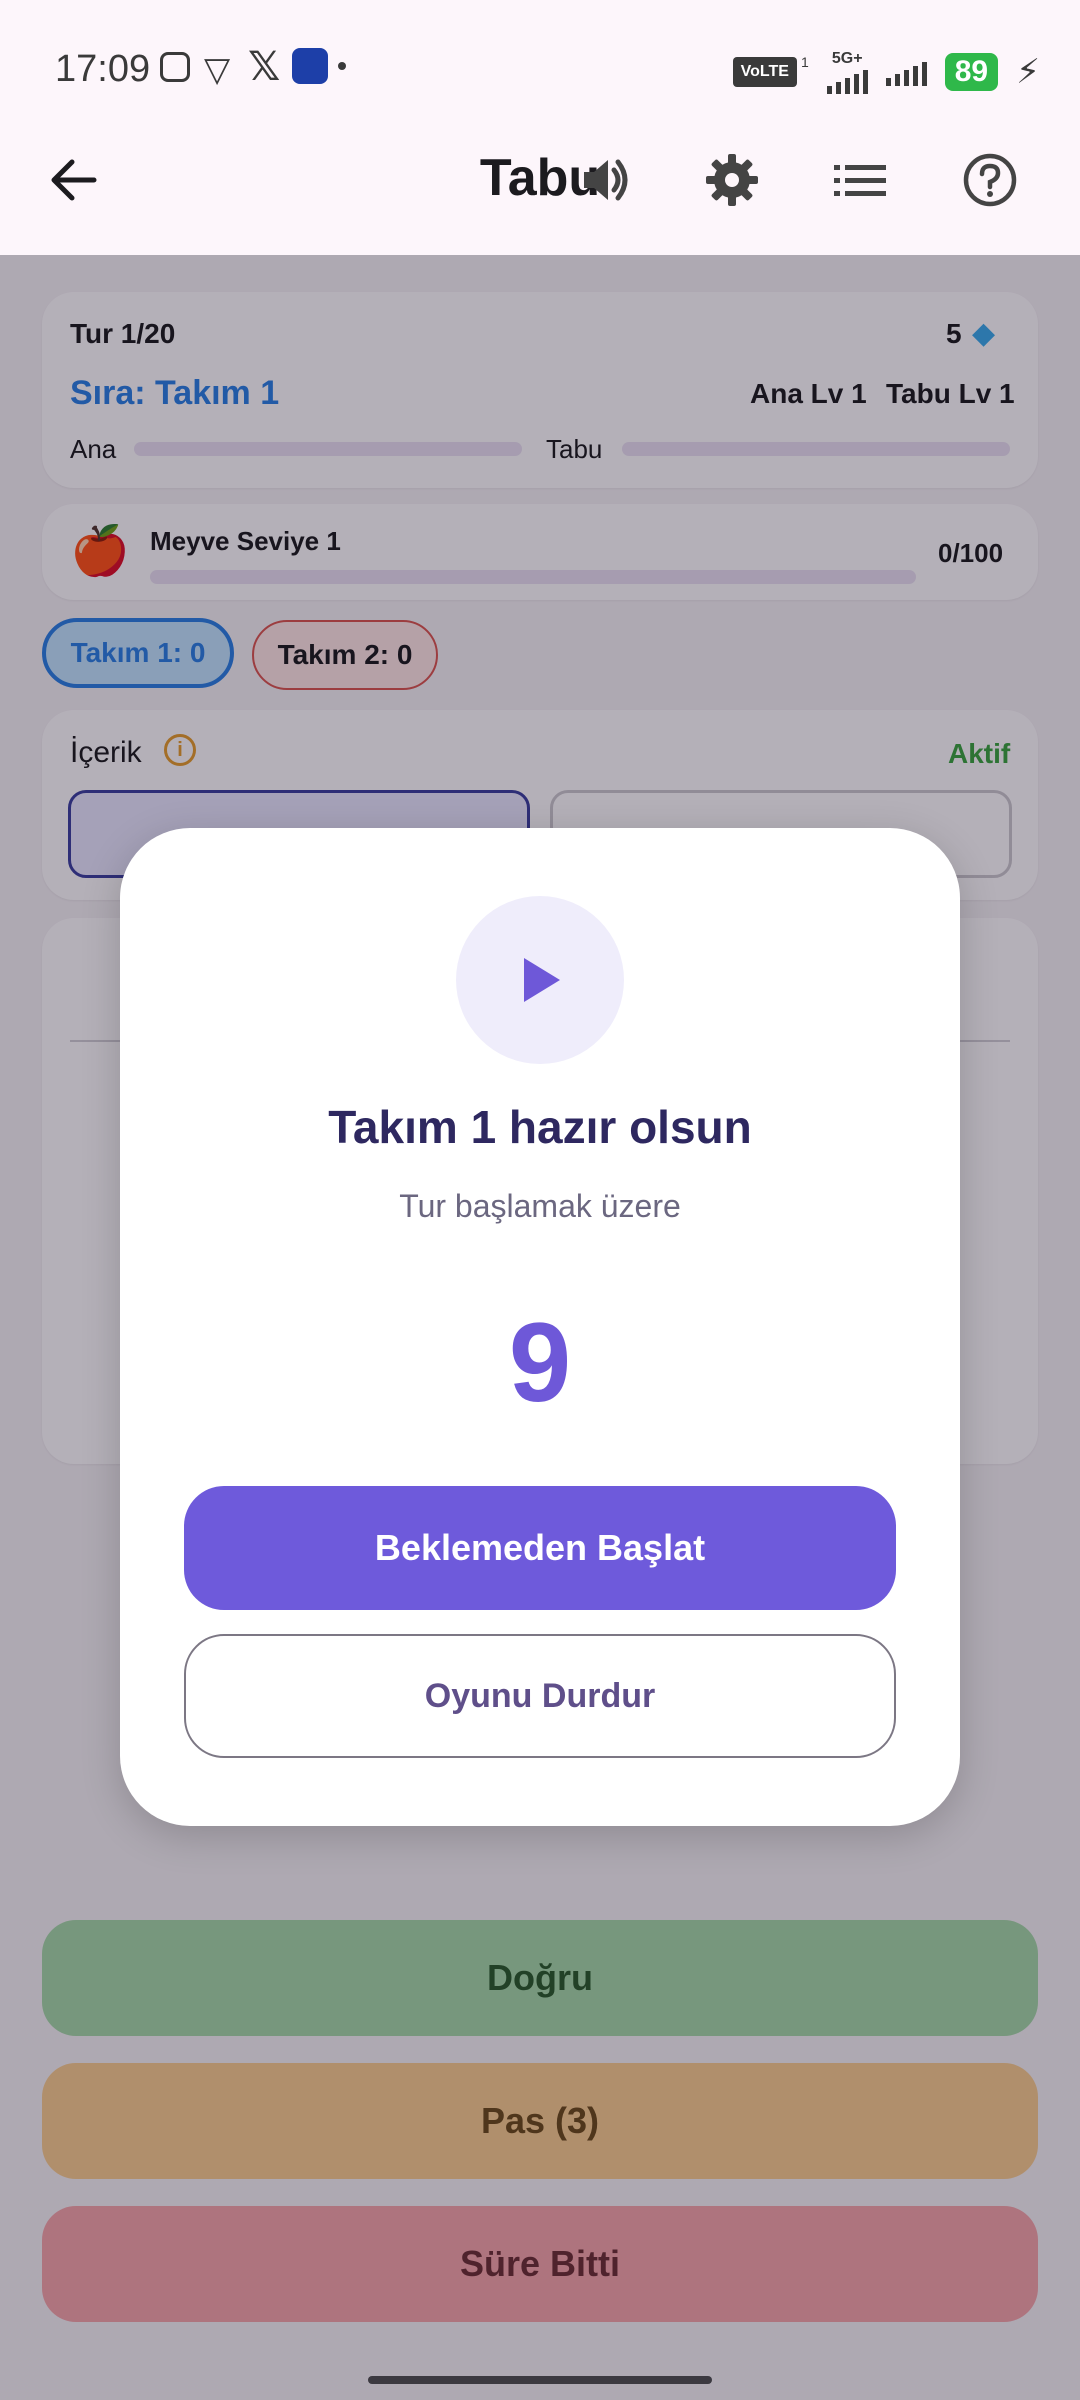 The width and height of the screenshot is (1080, 2400). Describe the element at coordinates (732, 180) in the screenshot. I see `settings-gear-icon` at that location.